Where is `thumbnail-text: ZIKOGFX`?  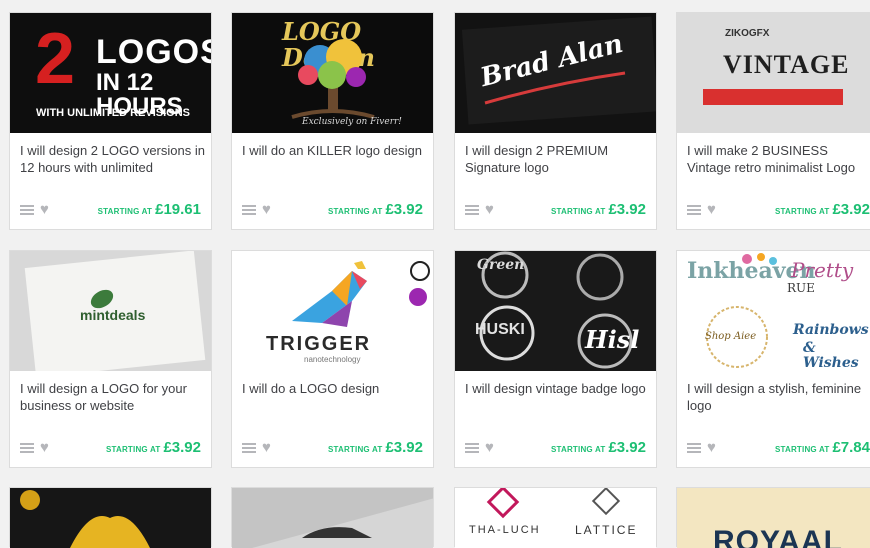 thumbnail-text: ZIKOGFX is located at coordinates (747, 33).